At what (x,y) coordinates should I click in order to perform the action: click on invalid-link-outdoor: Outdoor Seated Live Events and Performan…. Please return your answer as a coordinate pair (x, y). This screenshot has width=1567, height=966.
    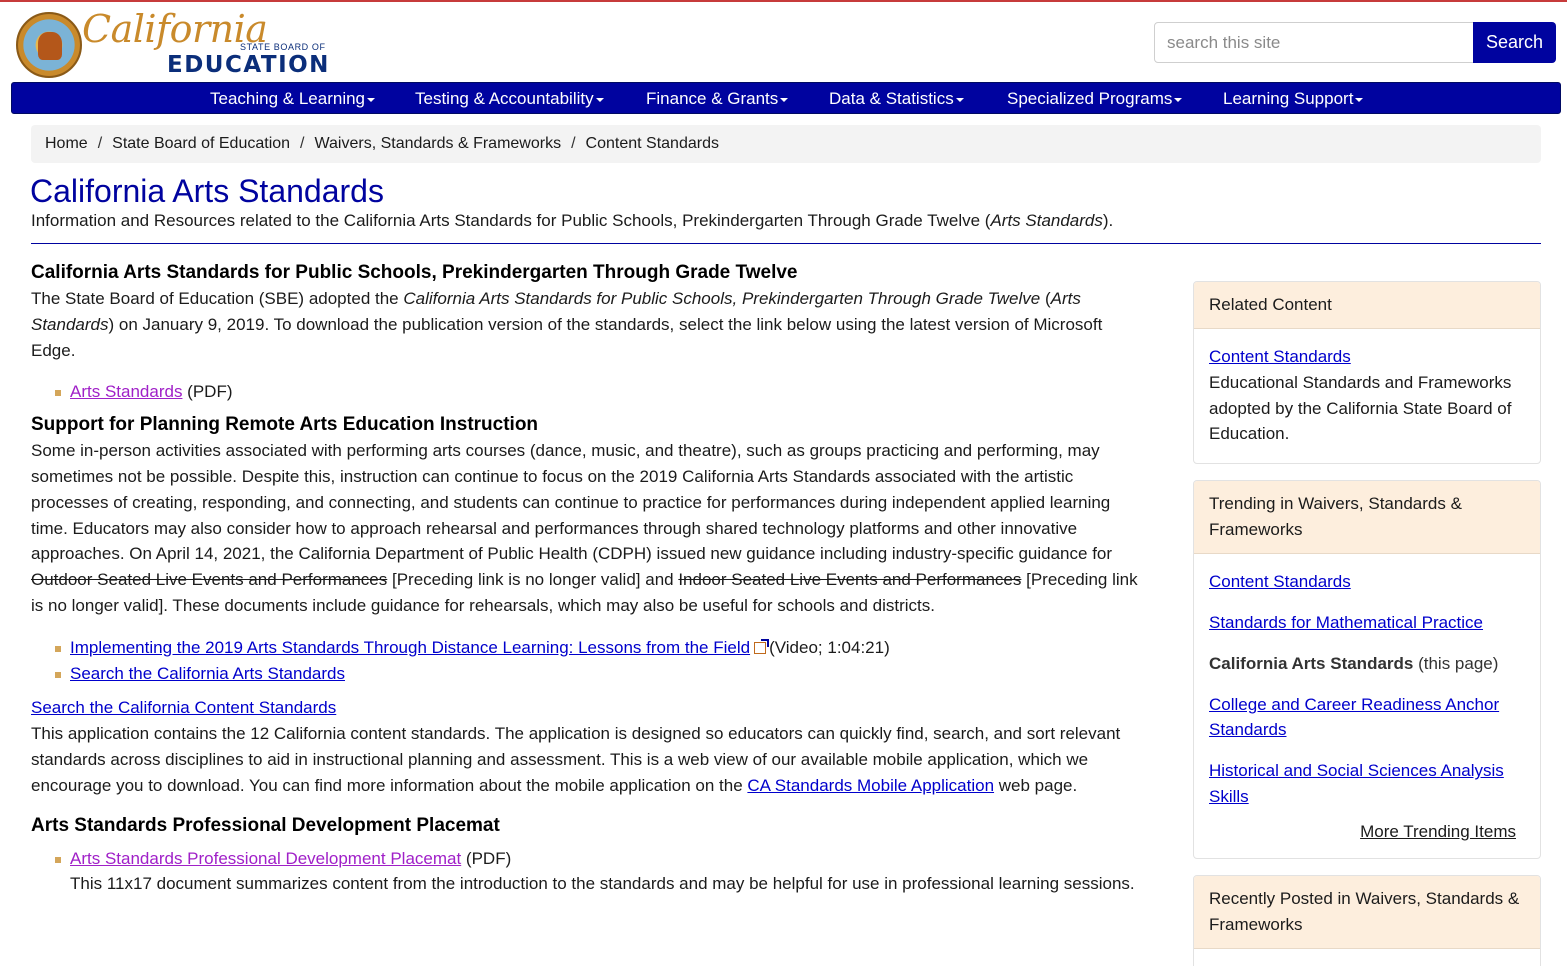
    Looking at the image, I should click on (209, 580).